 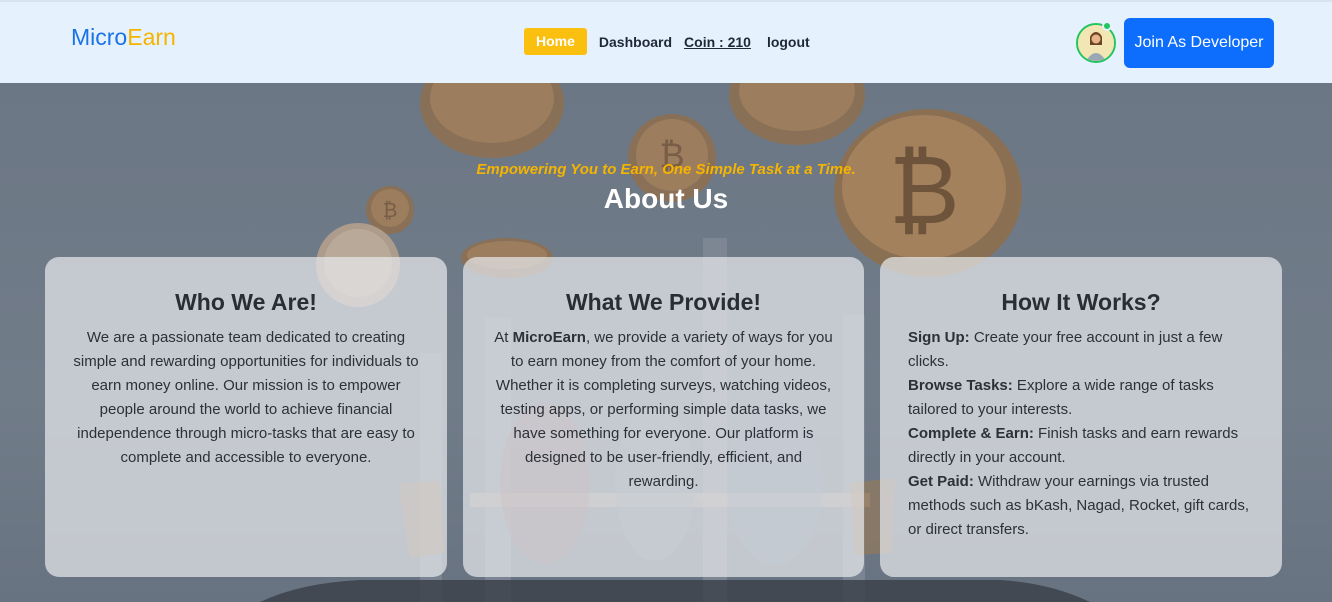 What do you see at coordinates (717, 42) in the screenshot?
I see `coin-balance-link: Coin : 210` at bounding box center [717, 42].